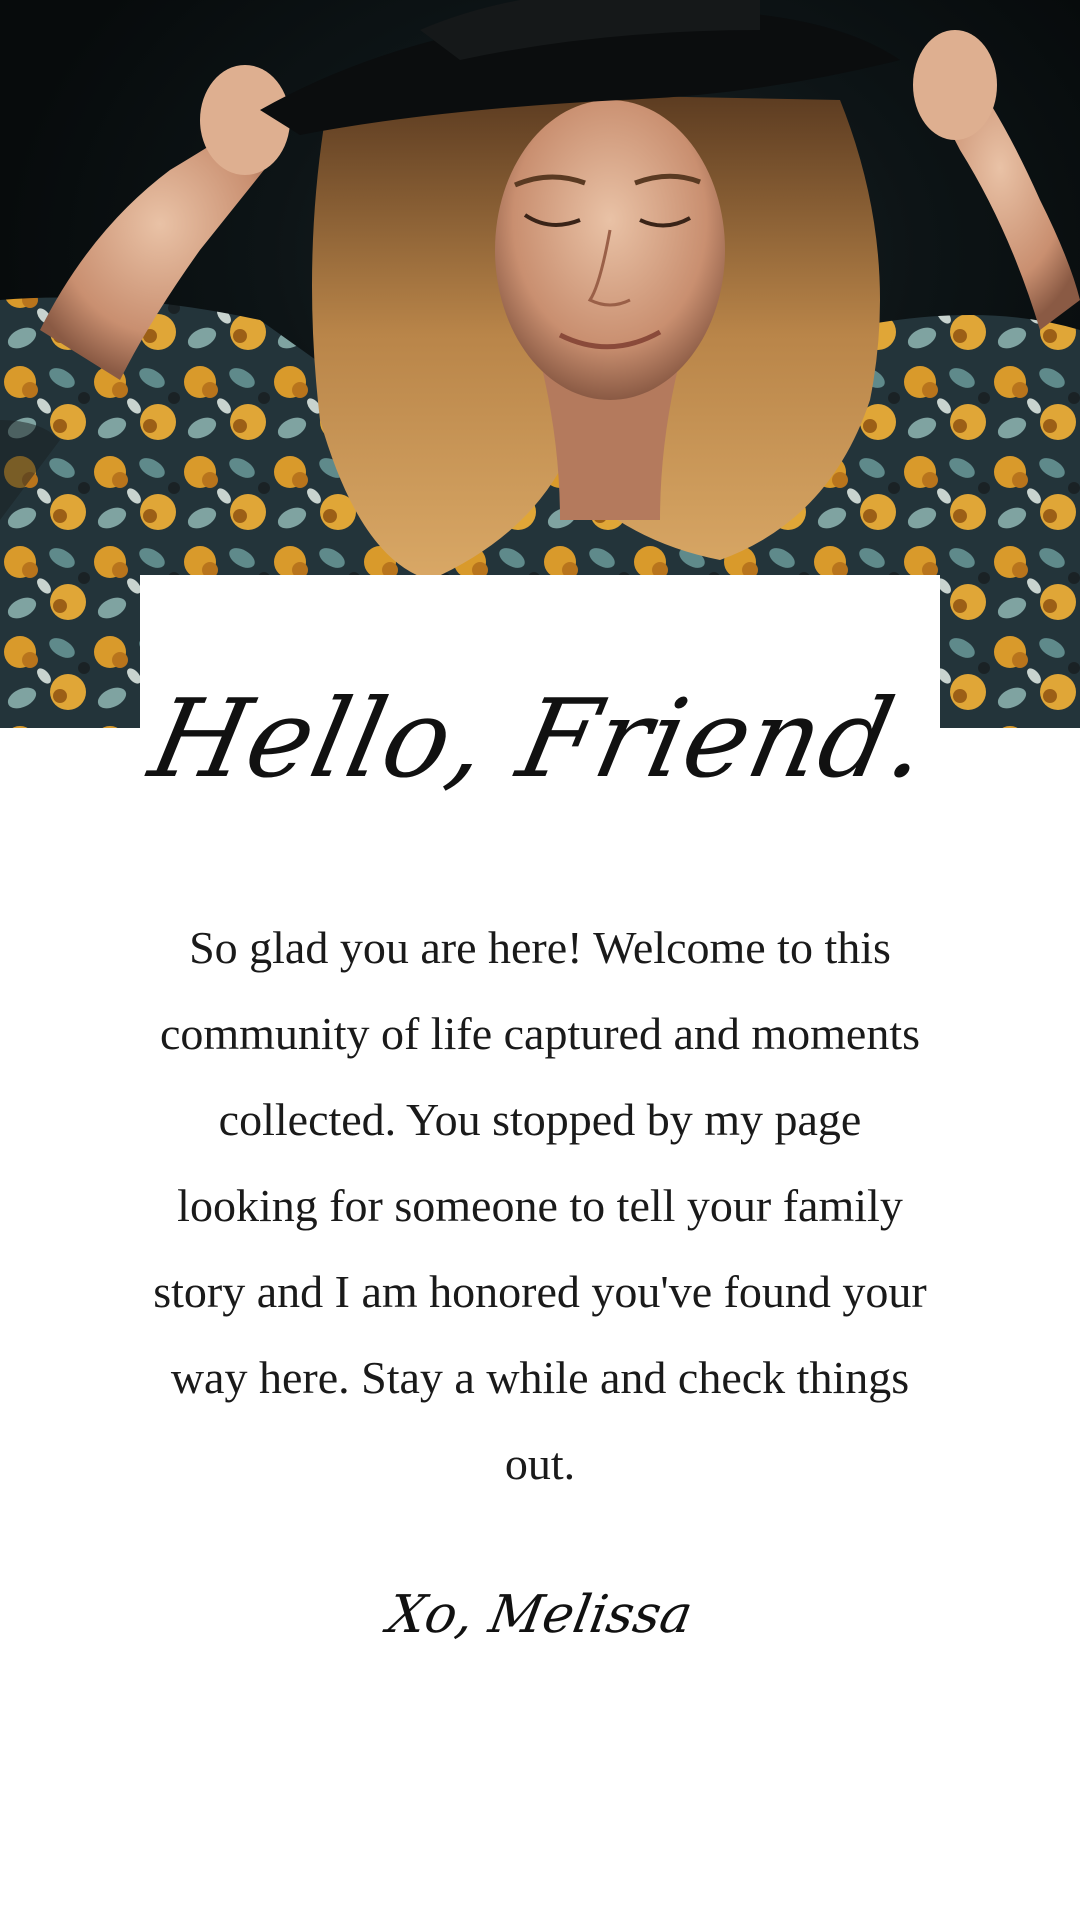 The image size is (1080, 1920). I want to click on greeting-heading: Hello, Friend., so click(540, 739).